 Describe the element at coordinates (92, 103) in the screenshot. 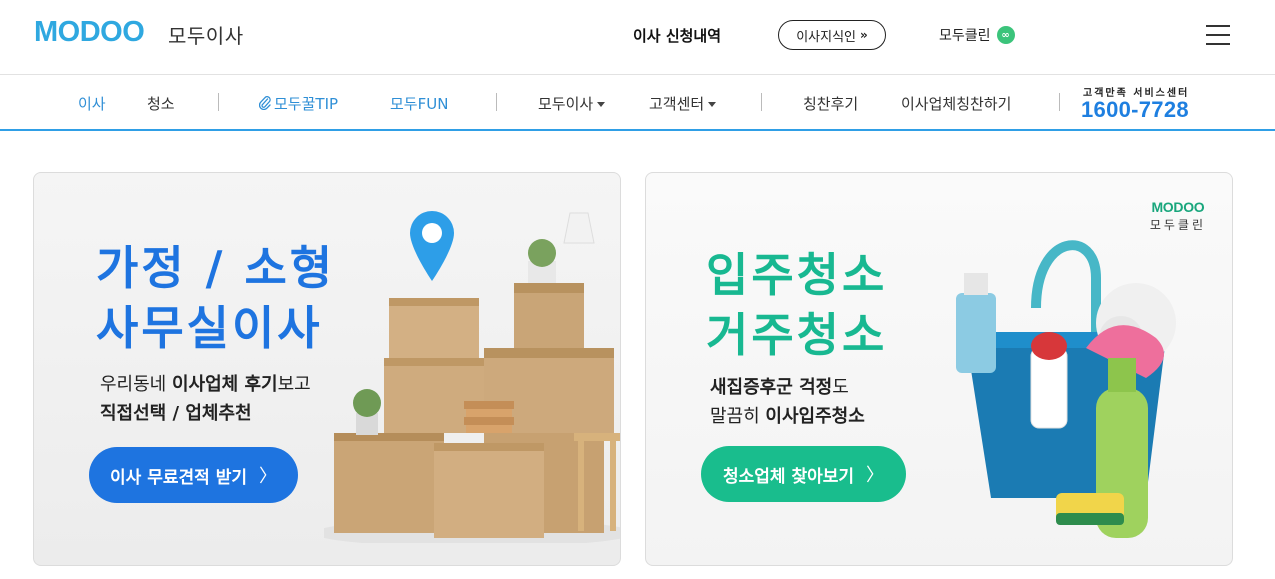

I see `nav-item-moving: 이사` at that location.